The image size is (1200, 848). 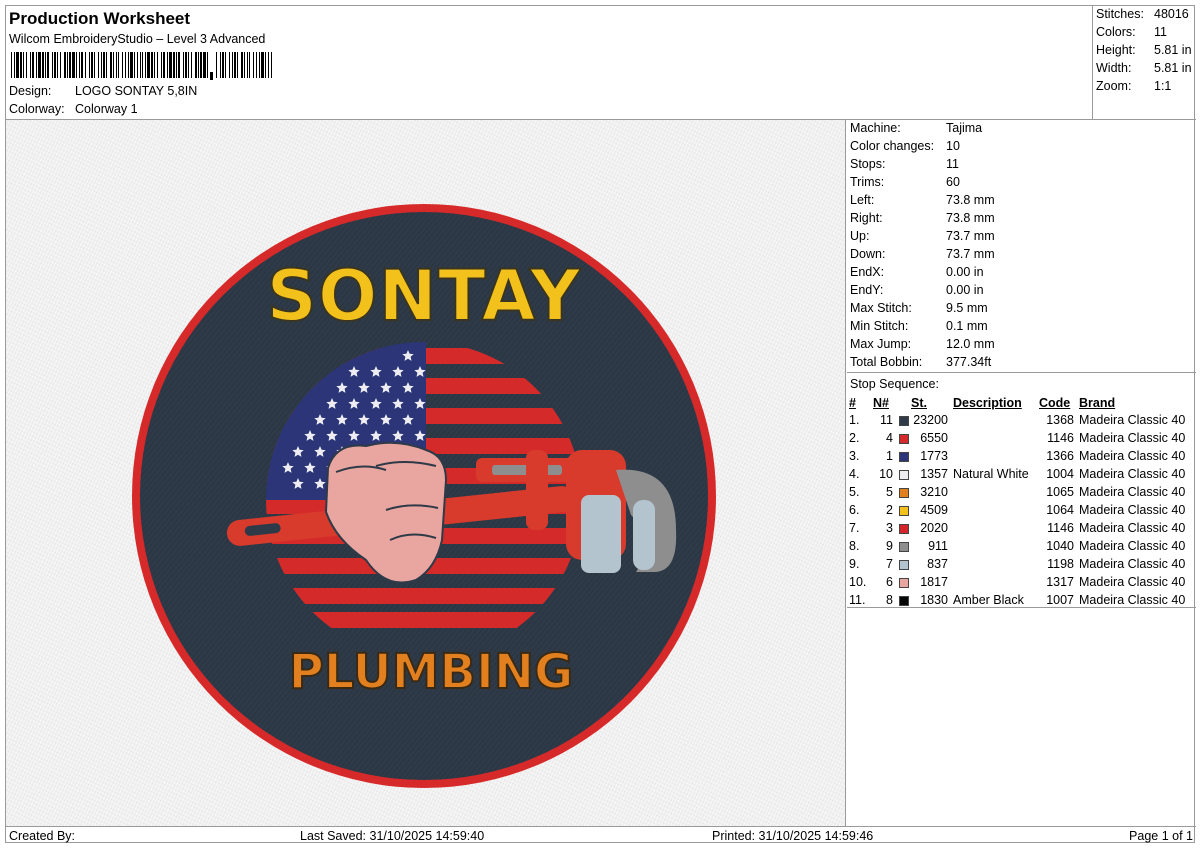 What do you see at coordinates (1060, 510) in the screenshot?
I see `row-code: 1064` at bounding box center [1060, 510].